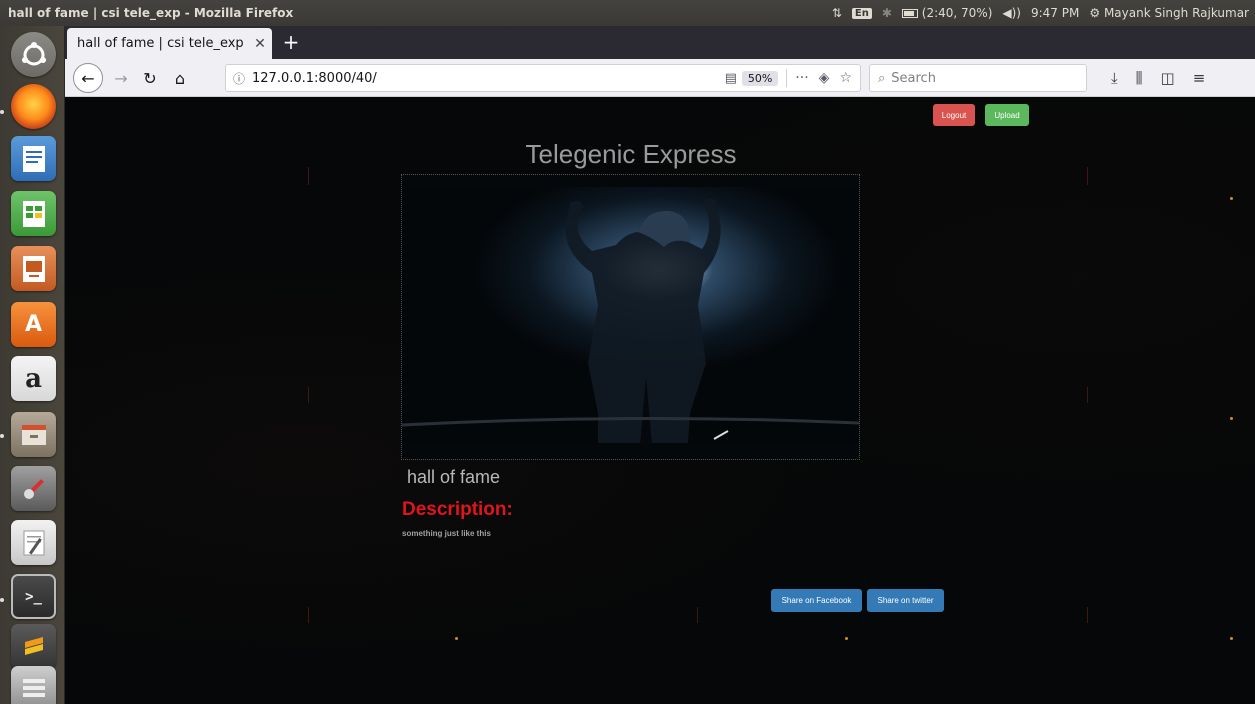 This screenshot has width=1255, height=704. I want to click on separator, so click(787, 78).